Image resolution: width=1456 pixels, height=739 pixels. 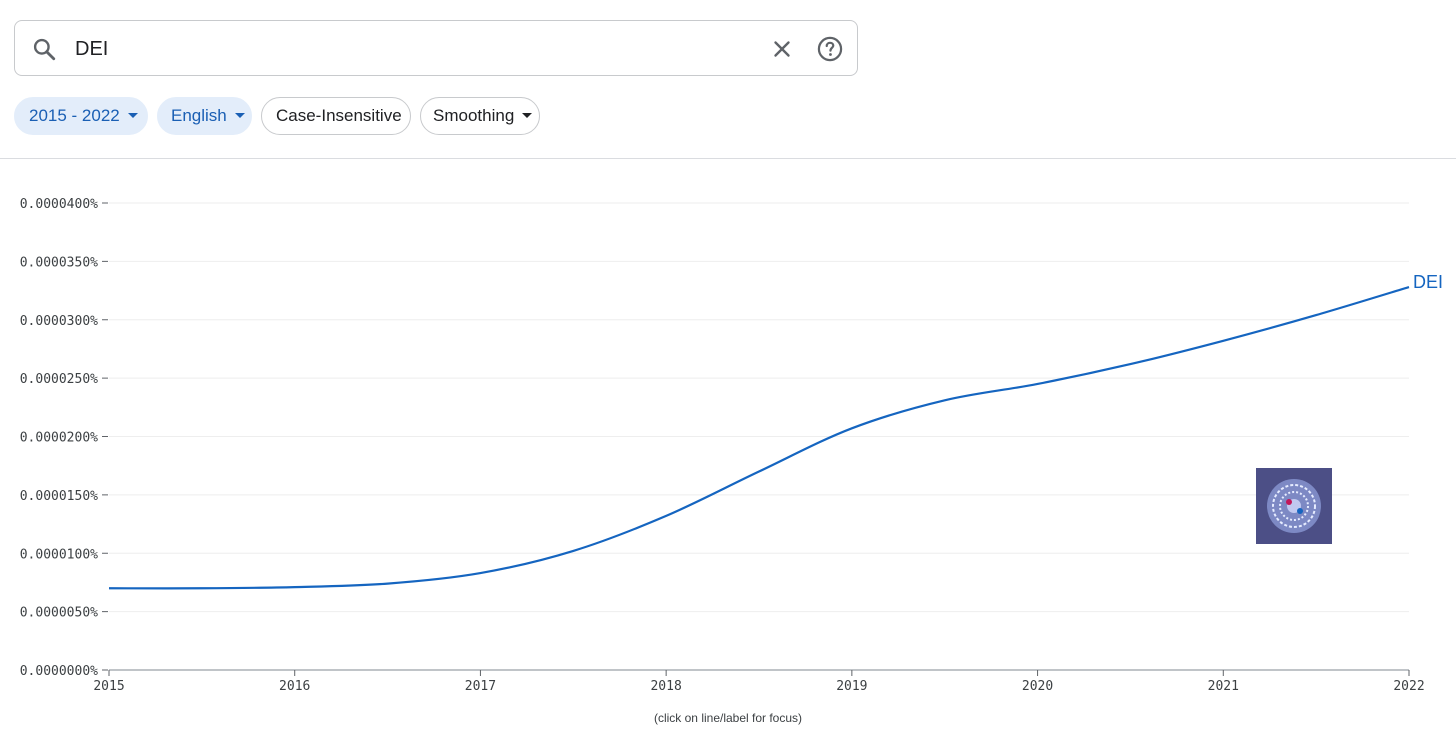 I want to click on y-tick-label: 0.0000200%, so click(x=59, y=438).